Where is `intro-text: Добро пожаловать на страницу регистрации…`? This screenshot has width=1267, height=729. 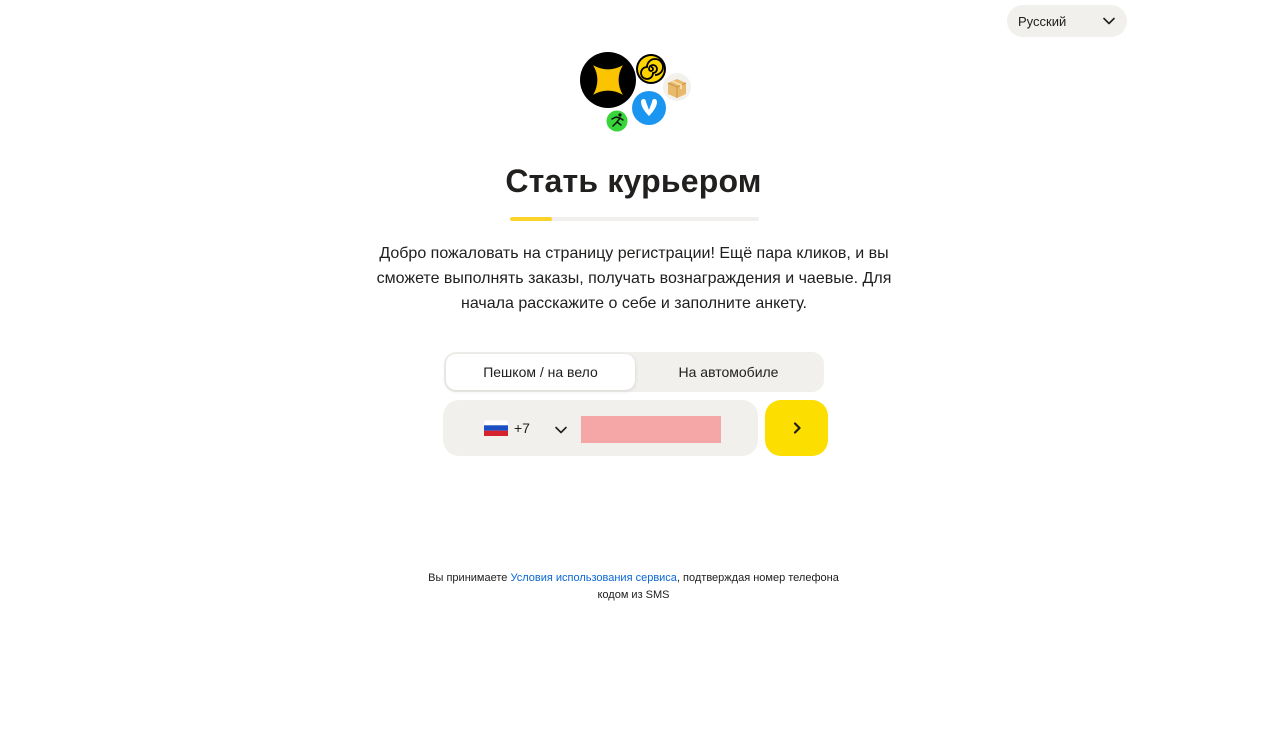
intro-text: Добро пожаловать на страницу регистрации… is located at coordinates (634, 278).